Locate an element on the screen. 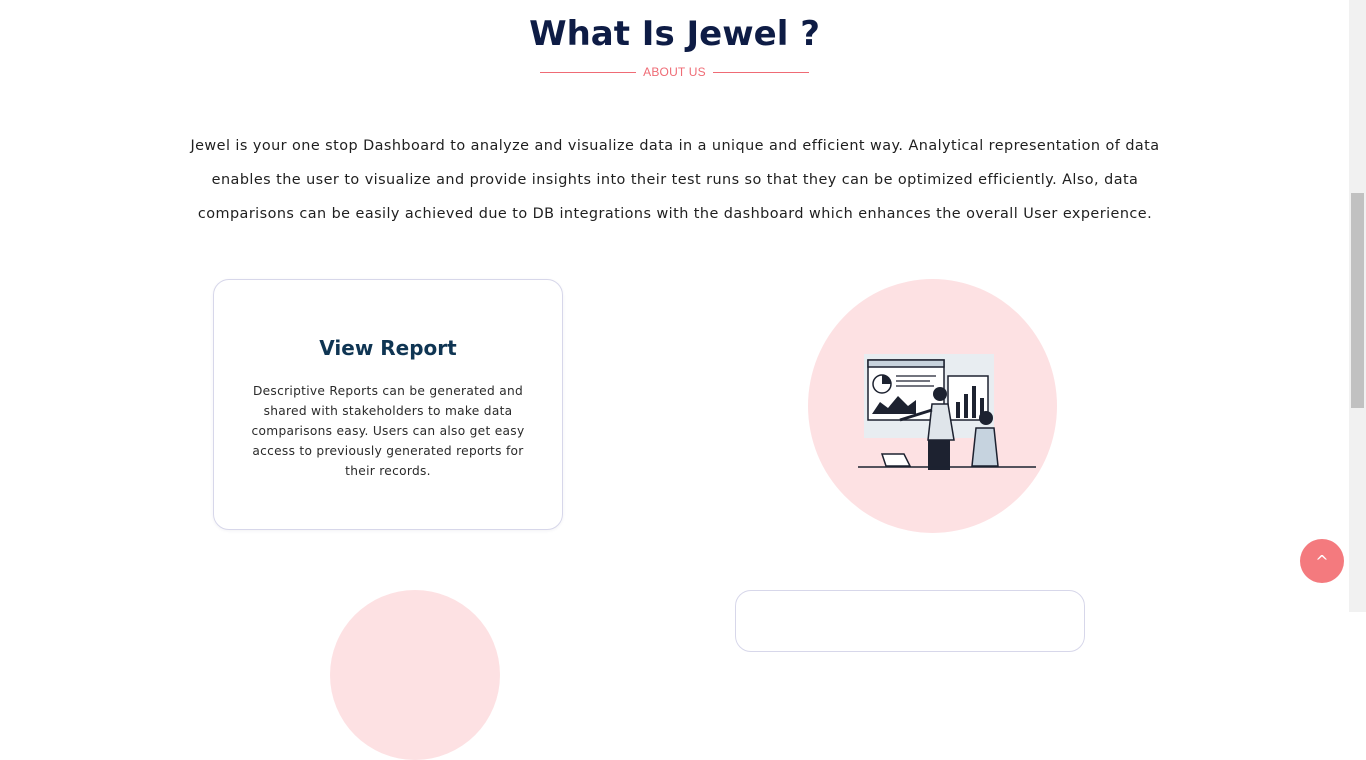 The height and width of the screenshot is (760, 1366). illustration-listener-body is located at coordinates (985, 447).